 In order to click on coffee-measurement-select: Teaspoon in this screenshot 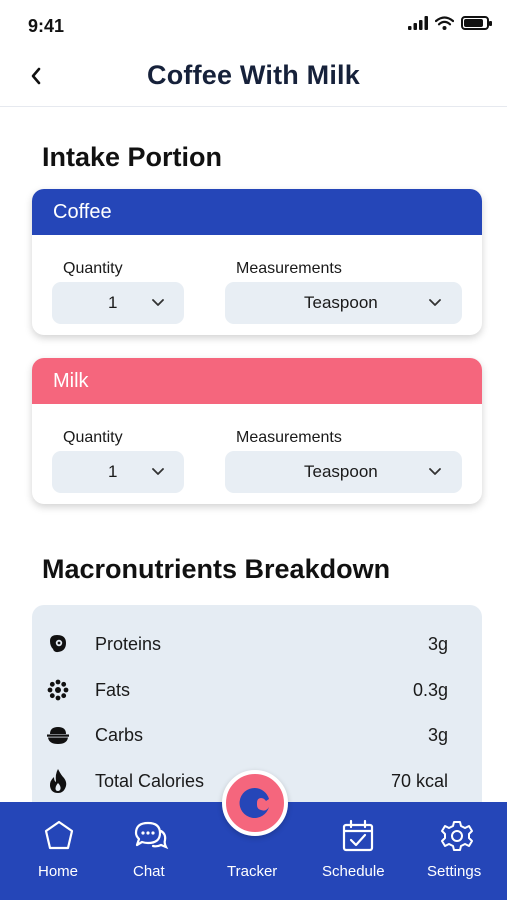, I will do `click(343, 303)`.